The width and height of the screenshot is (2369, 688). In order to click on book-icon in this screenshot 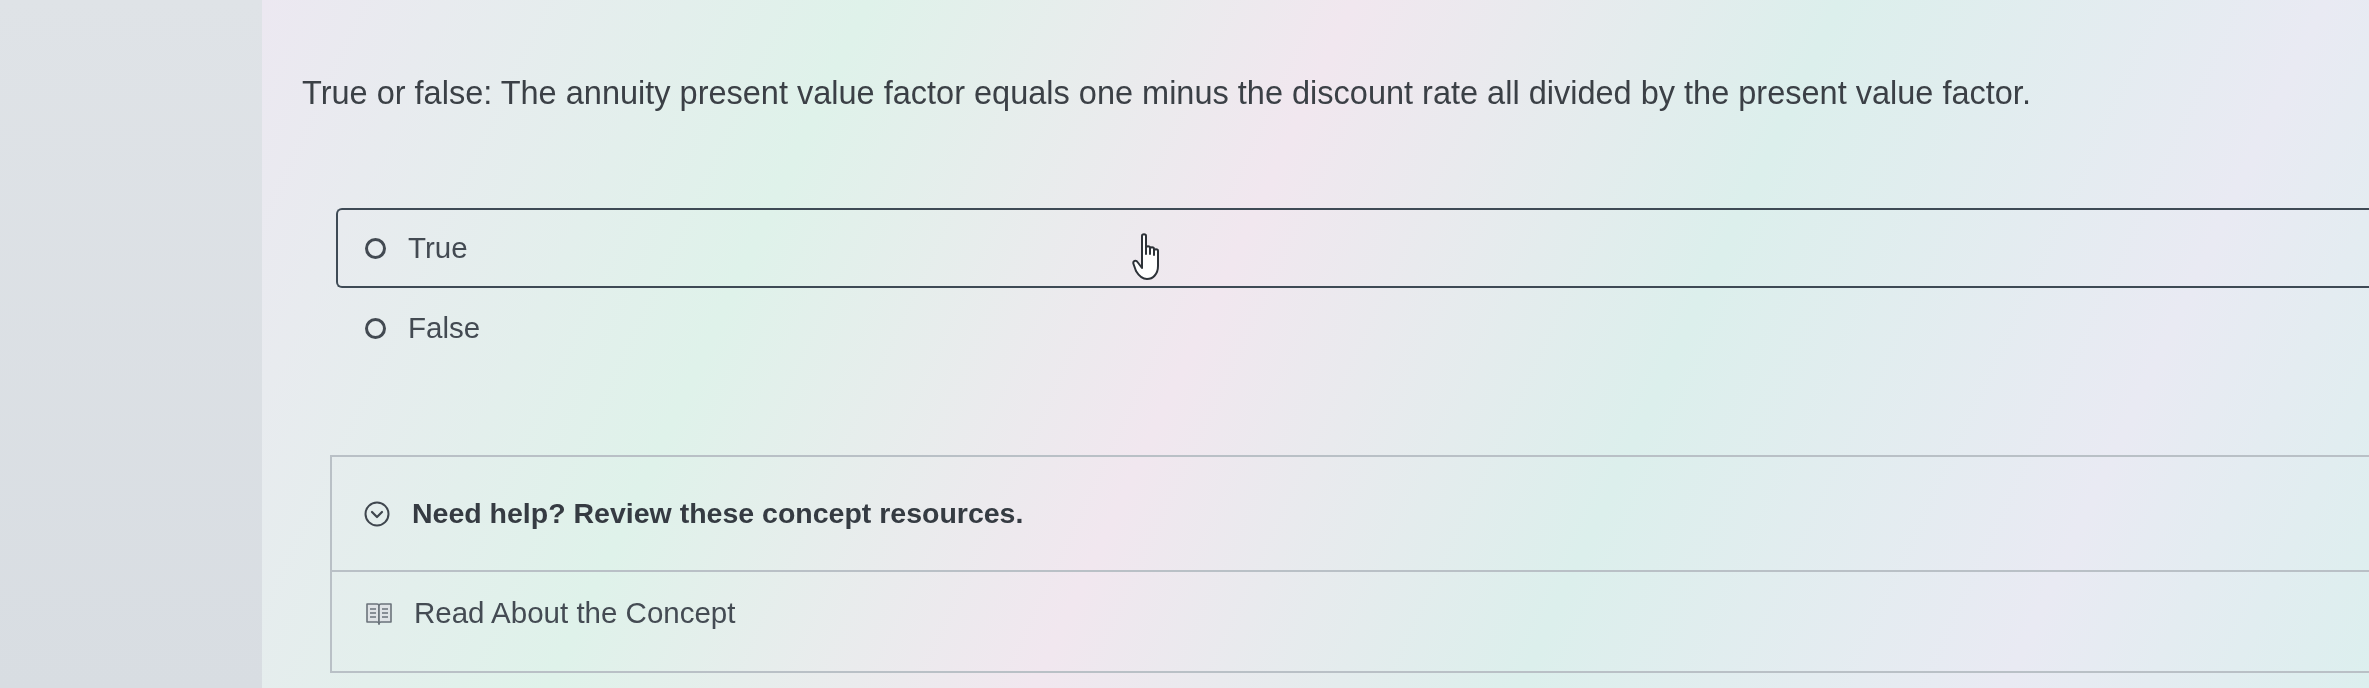, I will do `click(379, 612)`.